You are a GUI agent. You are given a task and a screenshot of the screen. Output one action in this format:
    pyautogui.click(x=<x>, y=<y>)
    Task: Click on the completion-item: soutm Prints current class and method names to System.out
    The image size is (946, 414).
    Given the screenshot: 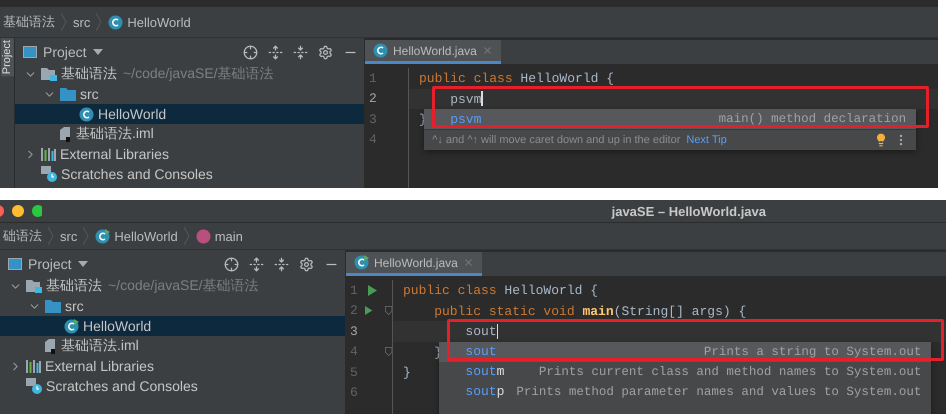 What is the action you would take?
    pyautogui.click(x=685, y=372)
    